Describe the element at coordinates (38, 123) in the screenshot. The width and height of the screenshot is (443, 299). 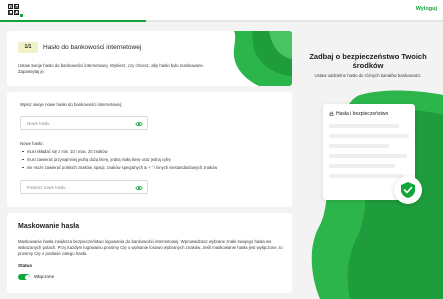
I see `new-password-placeholder: Nowe hasło` at that location.